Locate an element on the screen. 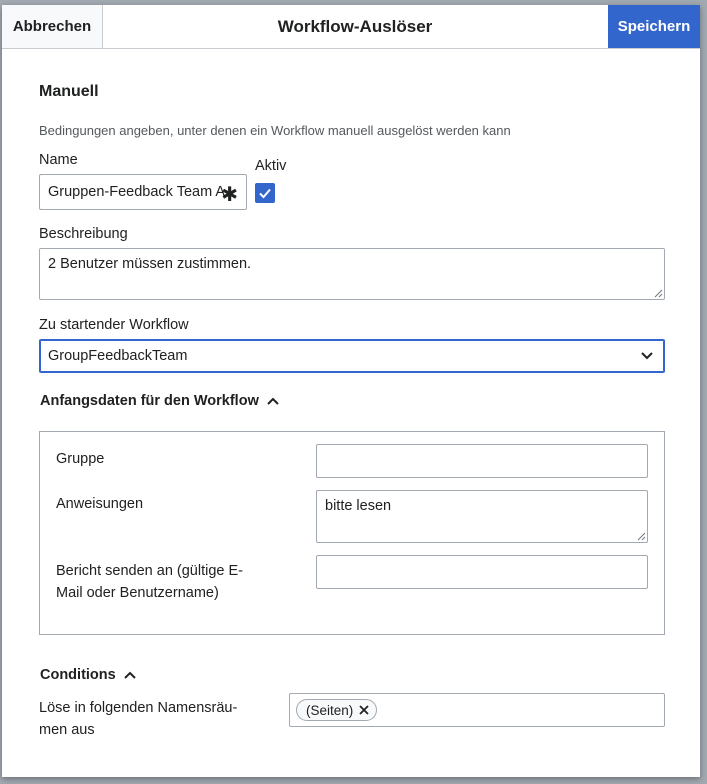  workflow-selected-value: GroupFeedbackTeam is located at coordinates (118, 356).